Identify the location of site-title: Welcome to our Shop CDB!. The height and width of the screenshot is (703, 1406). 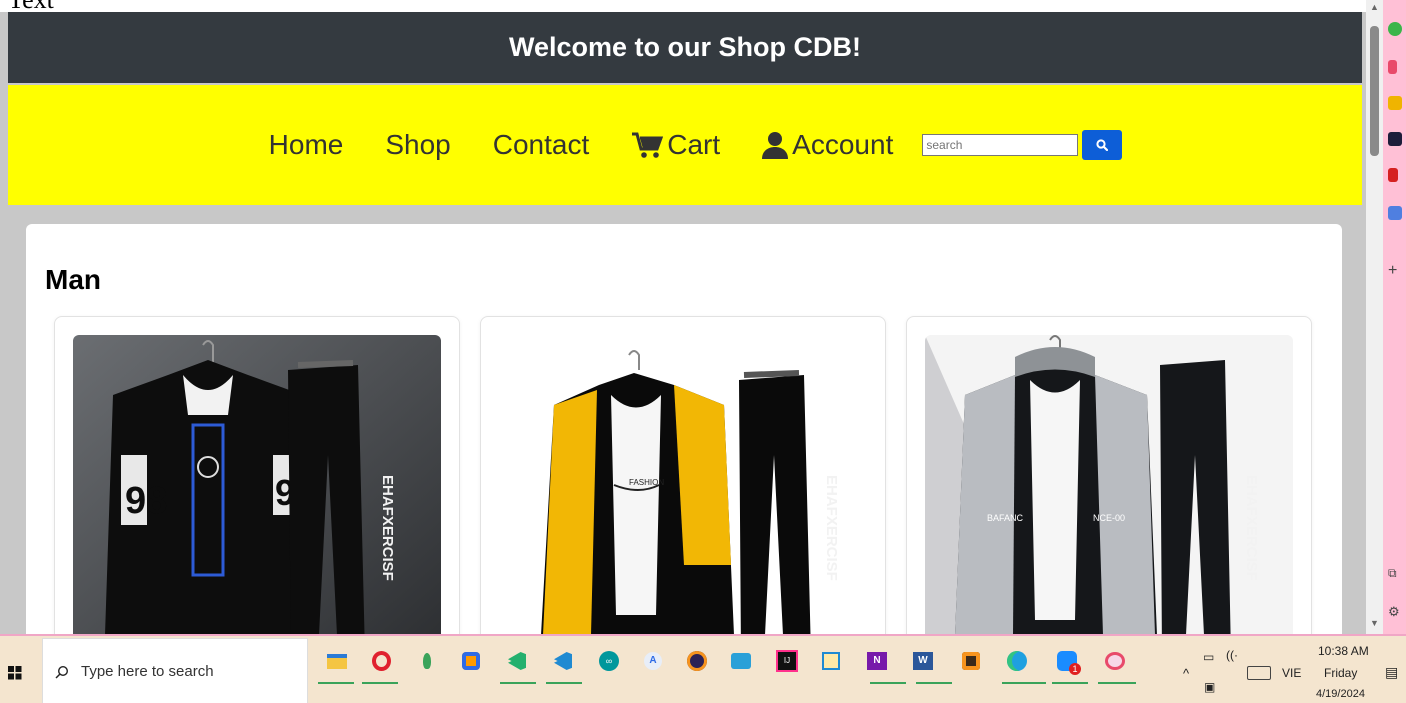
(684, 47).